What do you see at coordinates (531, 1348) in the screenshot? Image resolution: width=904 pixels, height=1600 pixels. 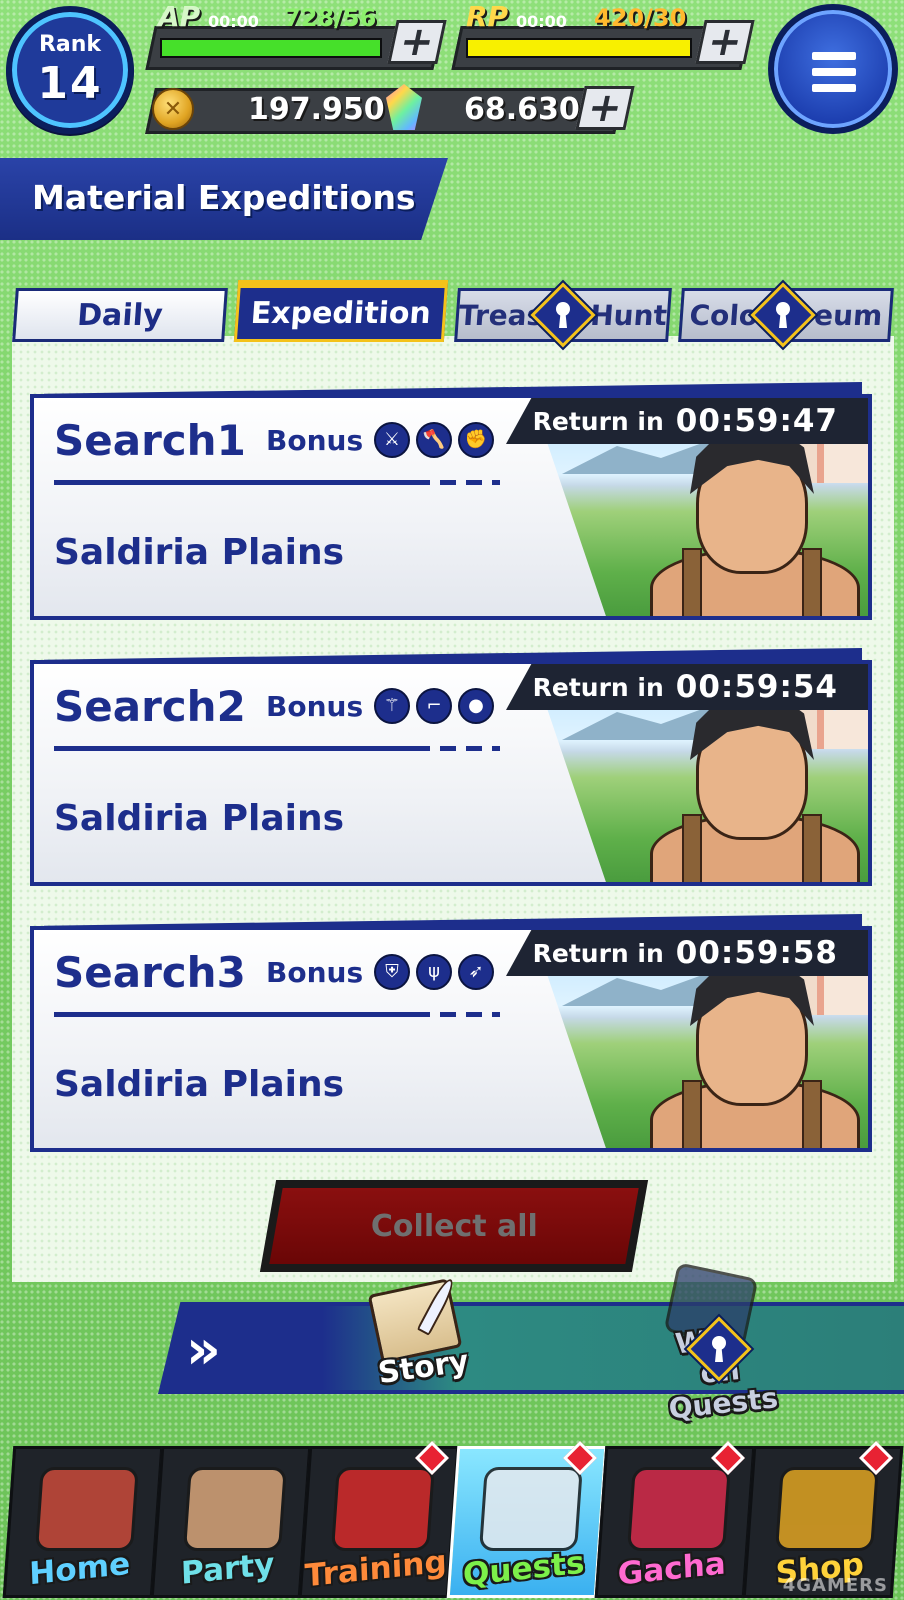 I see `quest-type-bar` at bounding box center [531, 1348].